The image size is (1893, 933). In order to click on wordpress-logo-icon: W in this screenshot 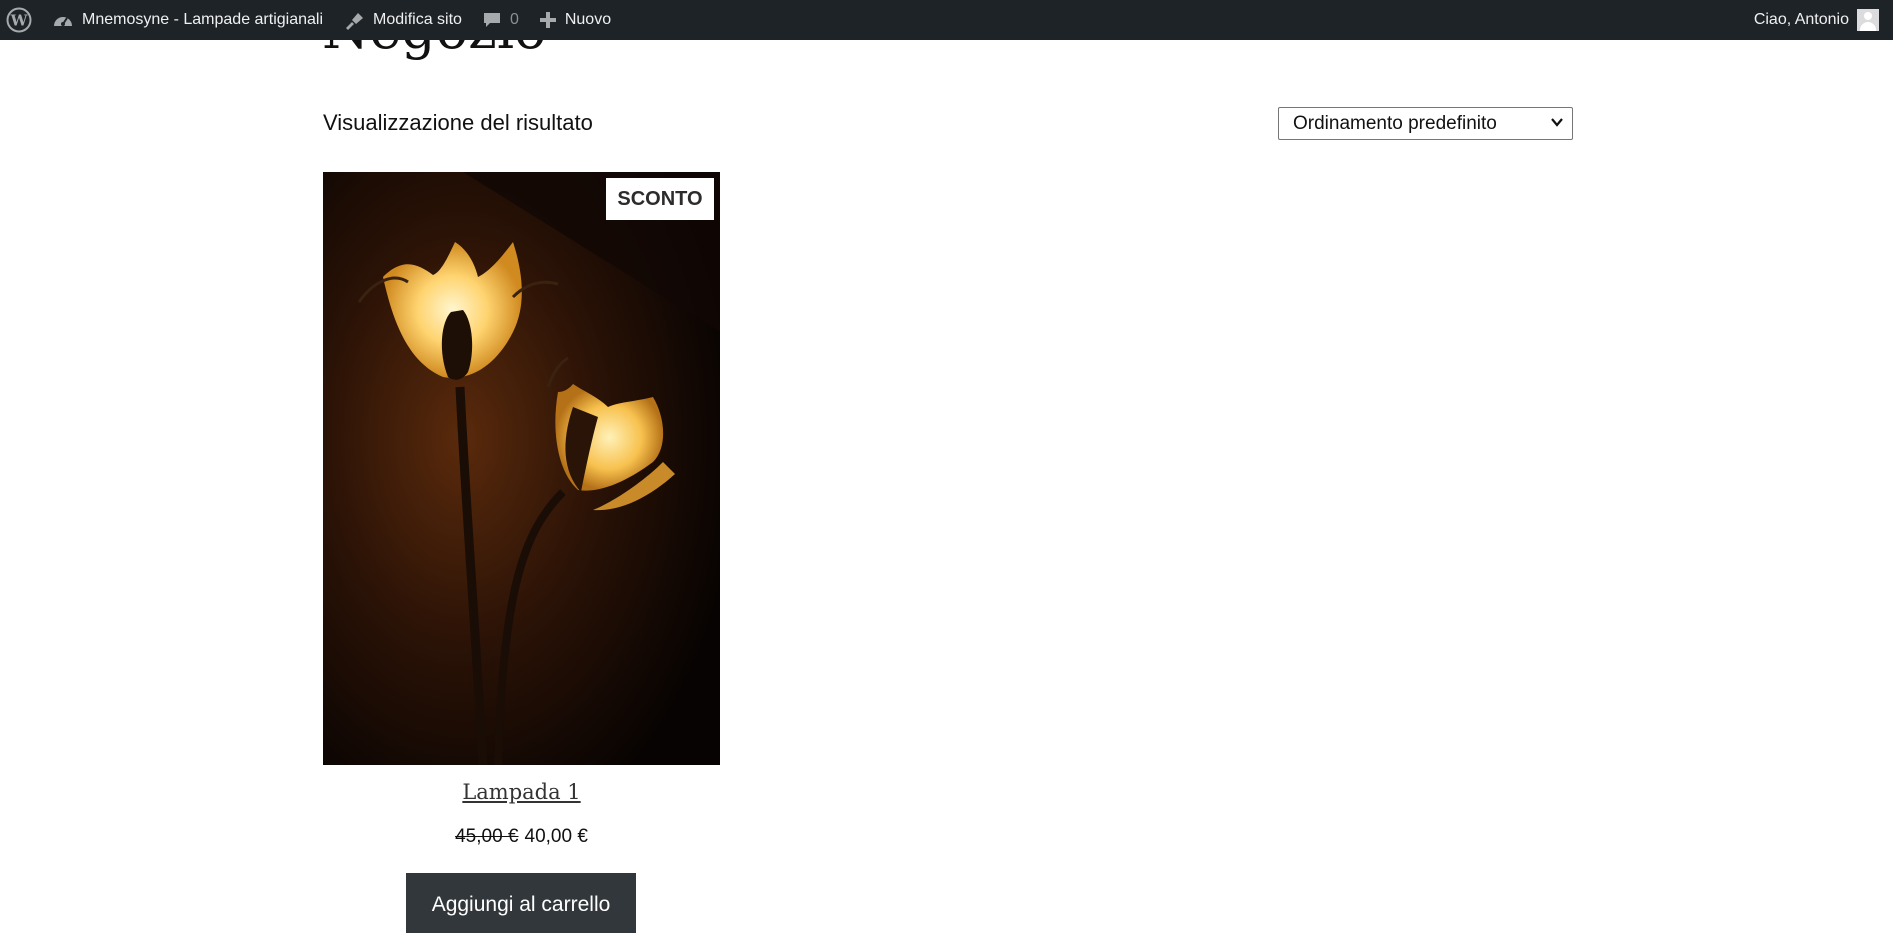, I will do `click(19, 20)`.